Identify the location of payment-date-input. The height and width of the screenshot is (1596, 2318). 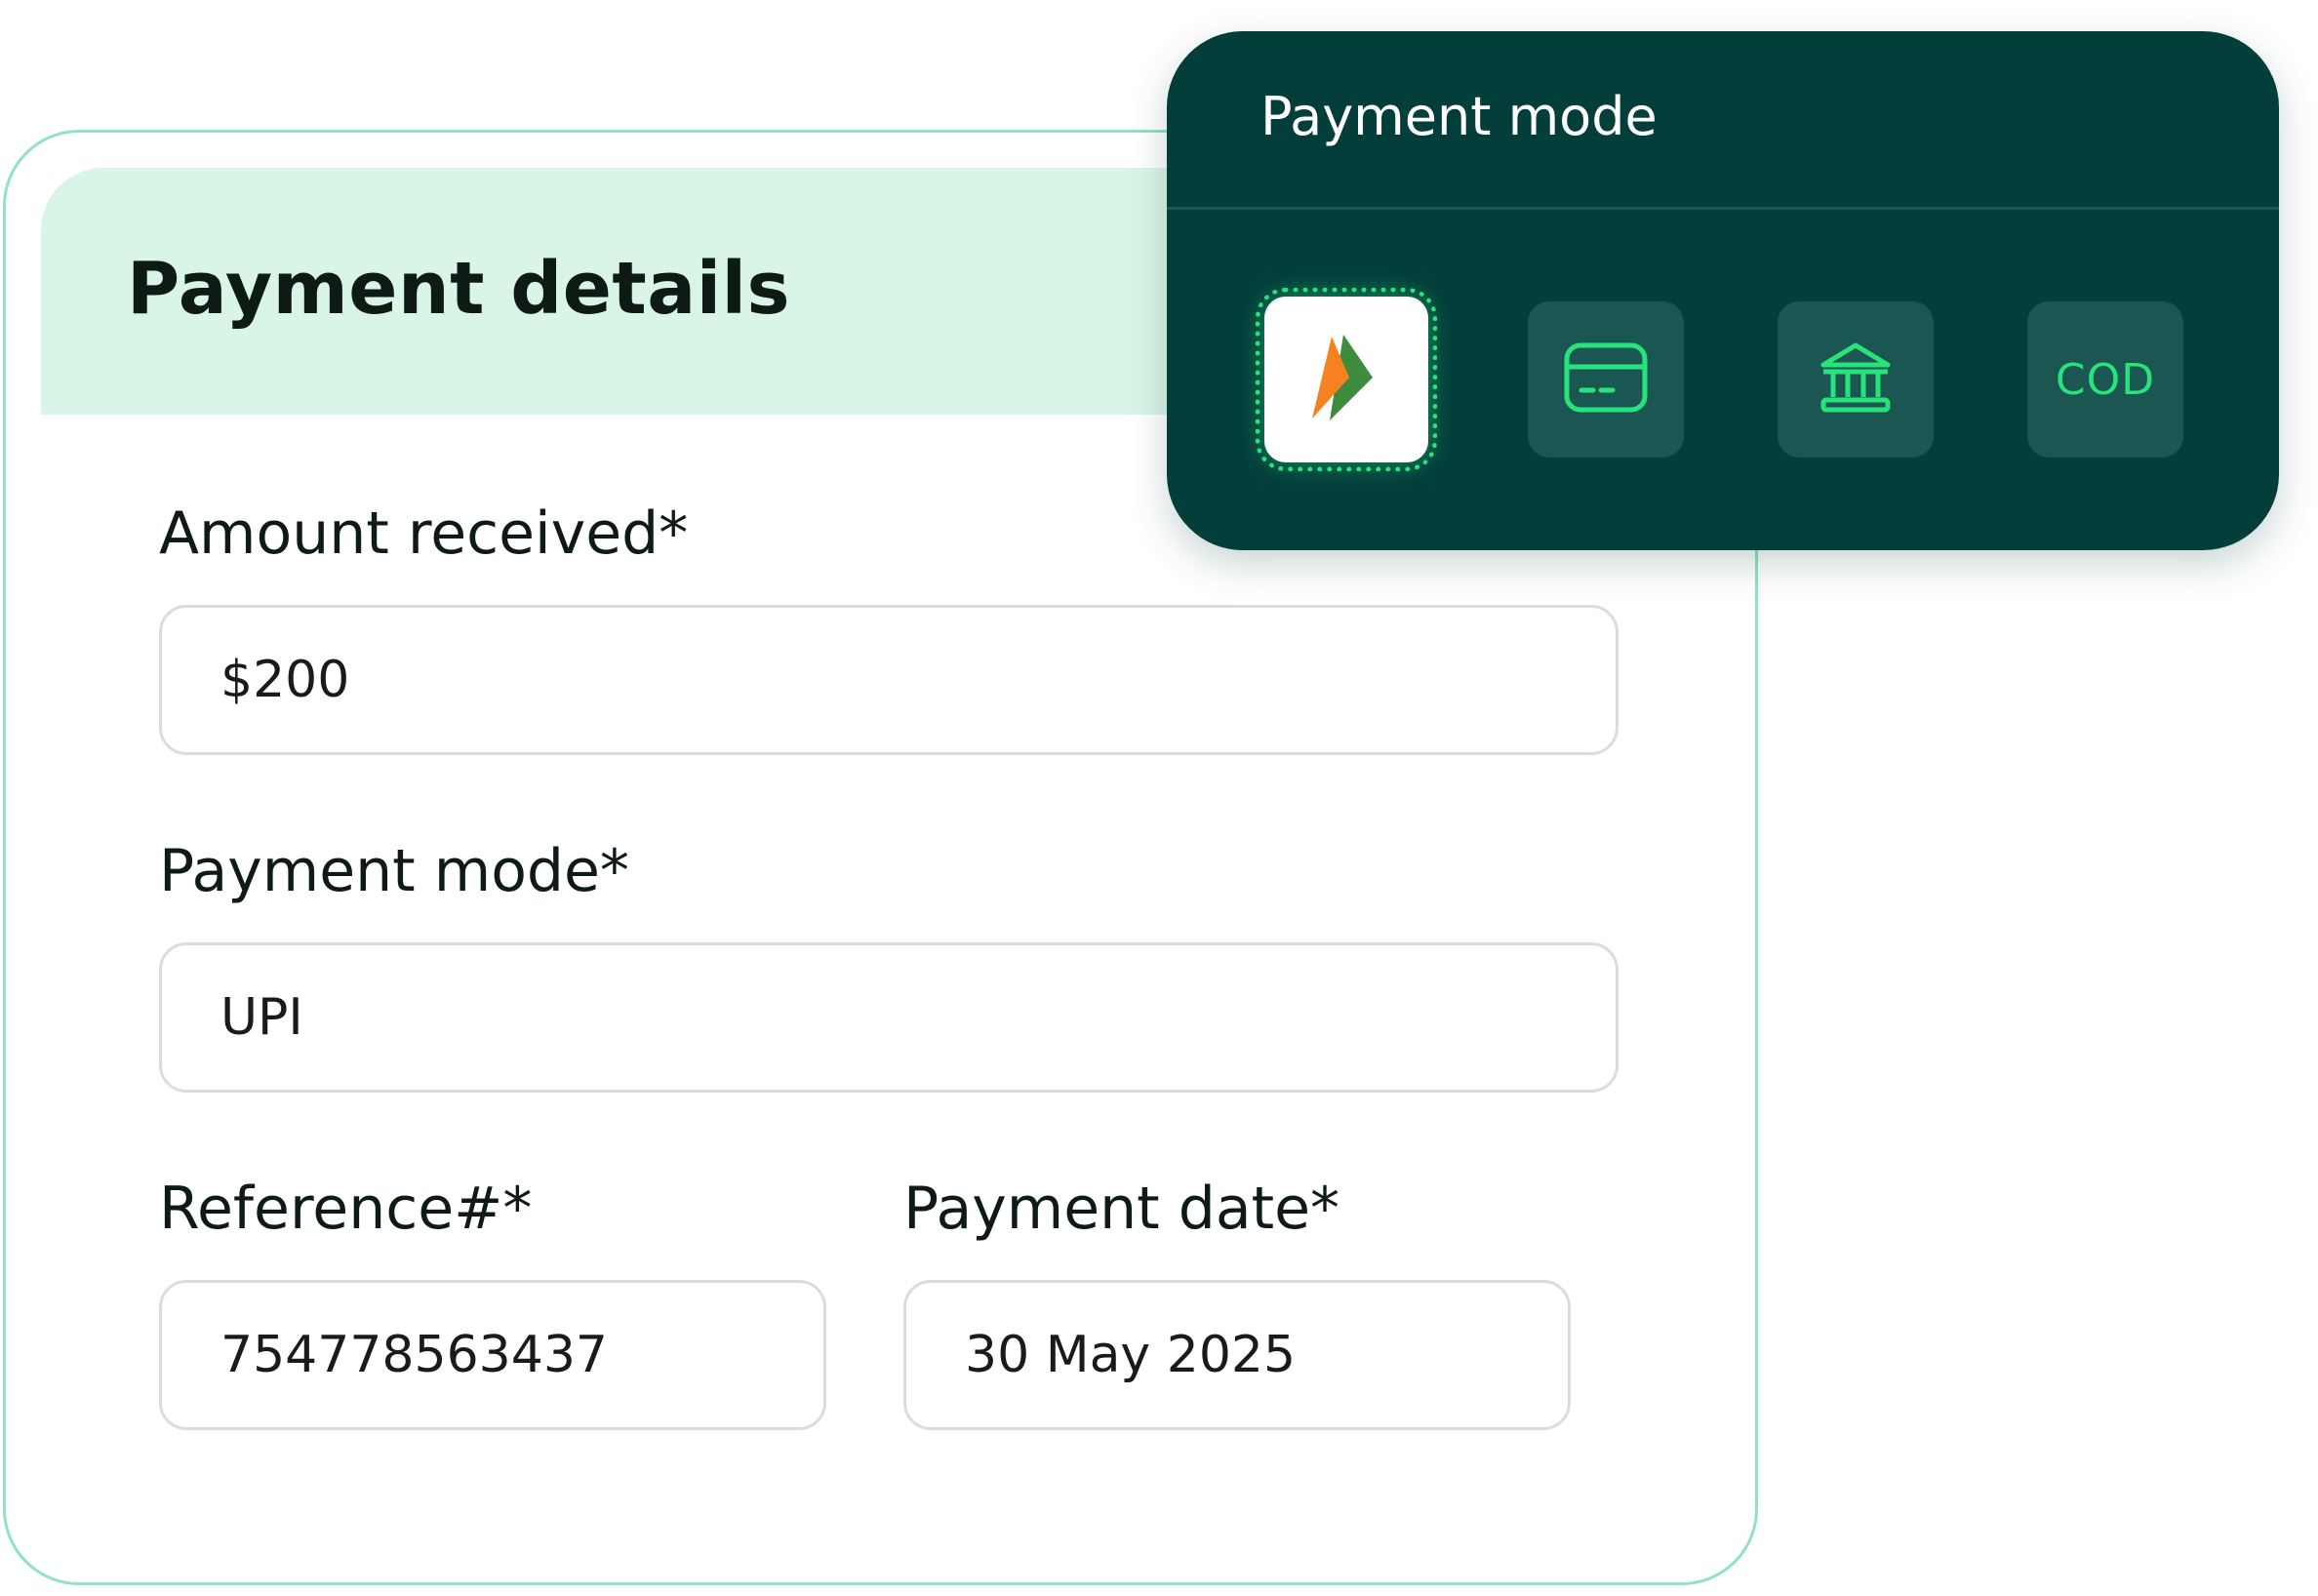
(1237, 1355).